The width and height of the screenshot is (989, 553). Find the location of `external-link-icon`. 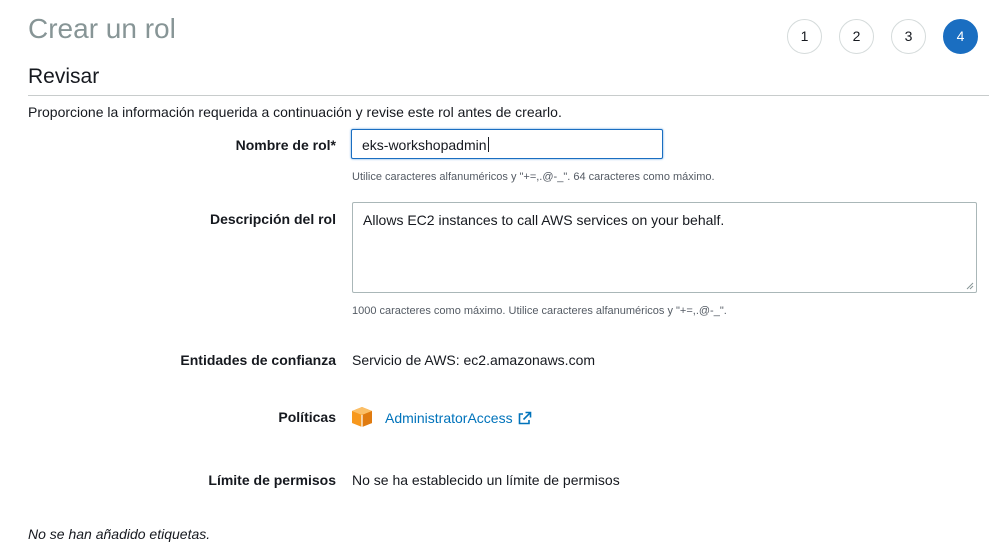

external-link-icon is located at coordinates (524, 418).